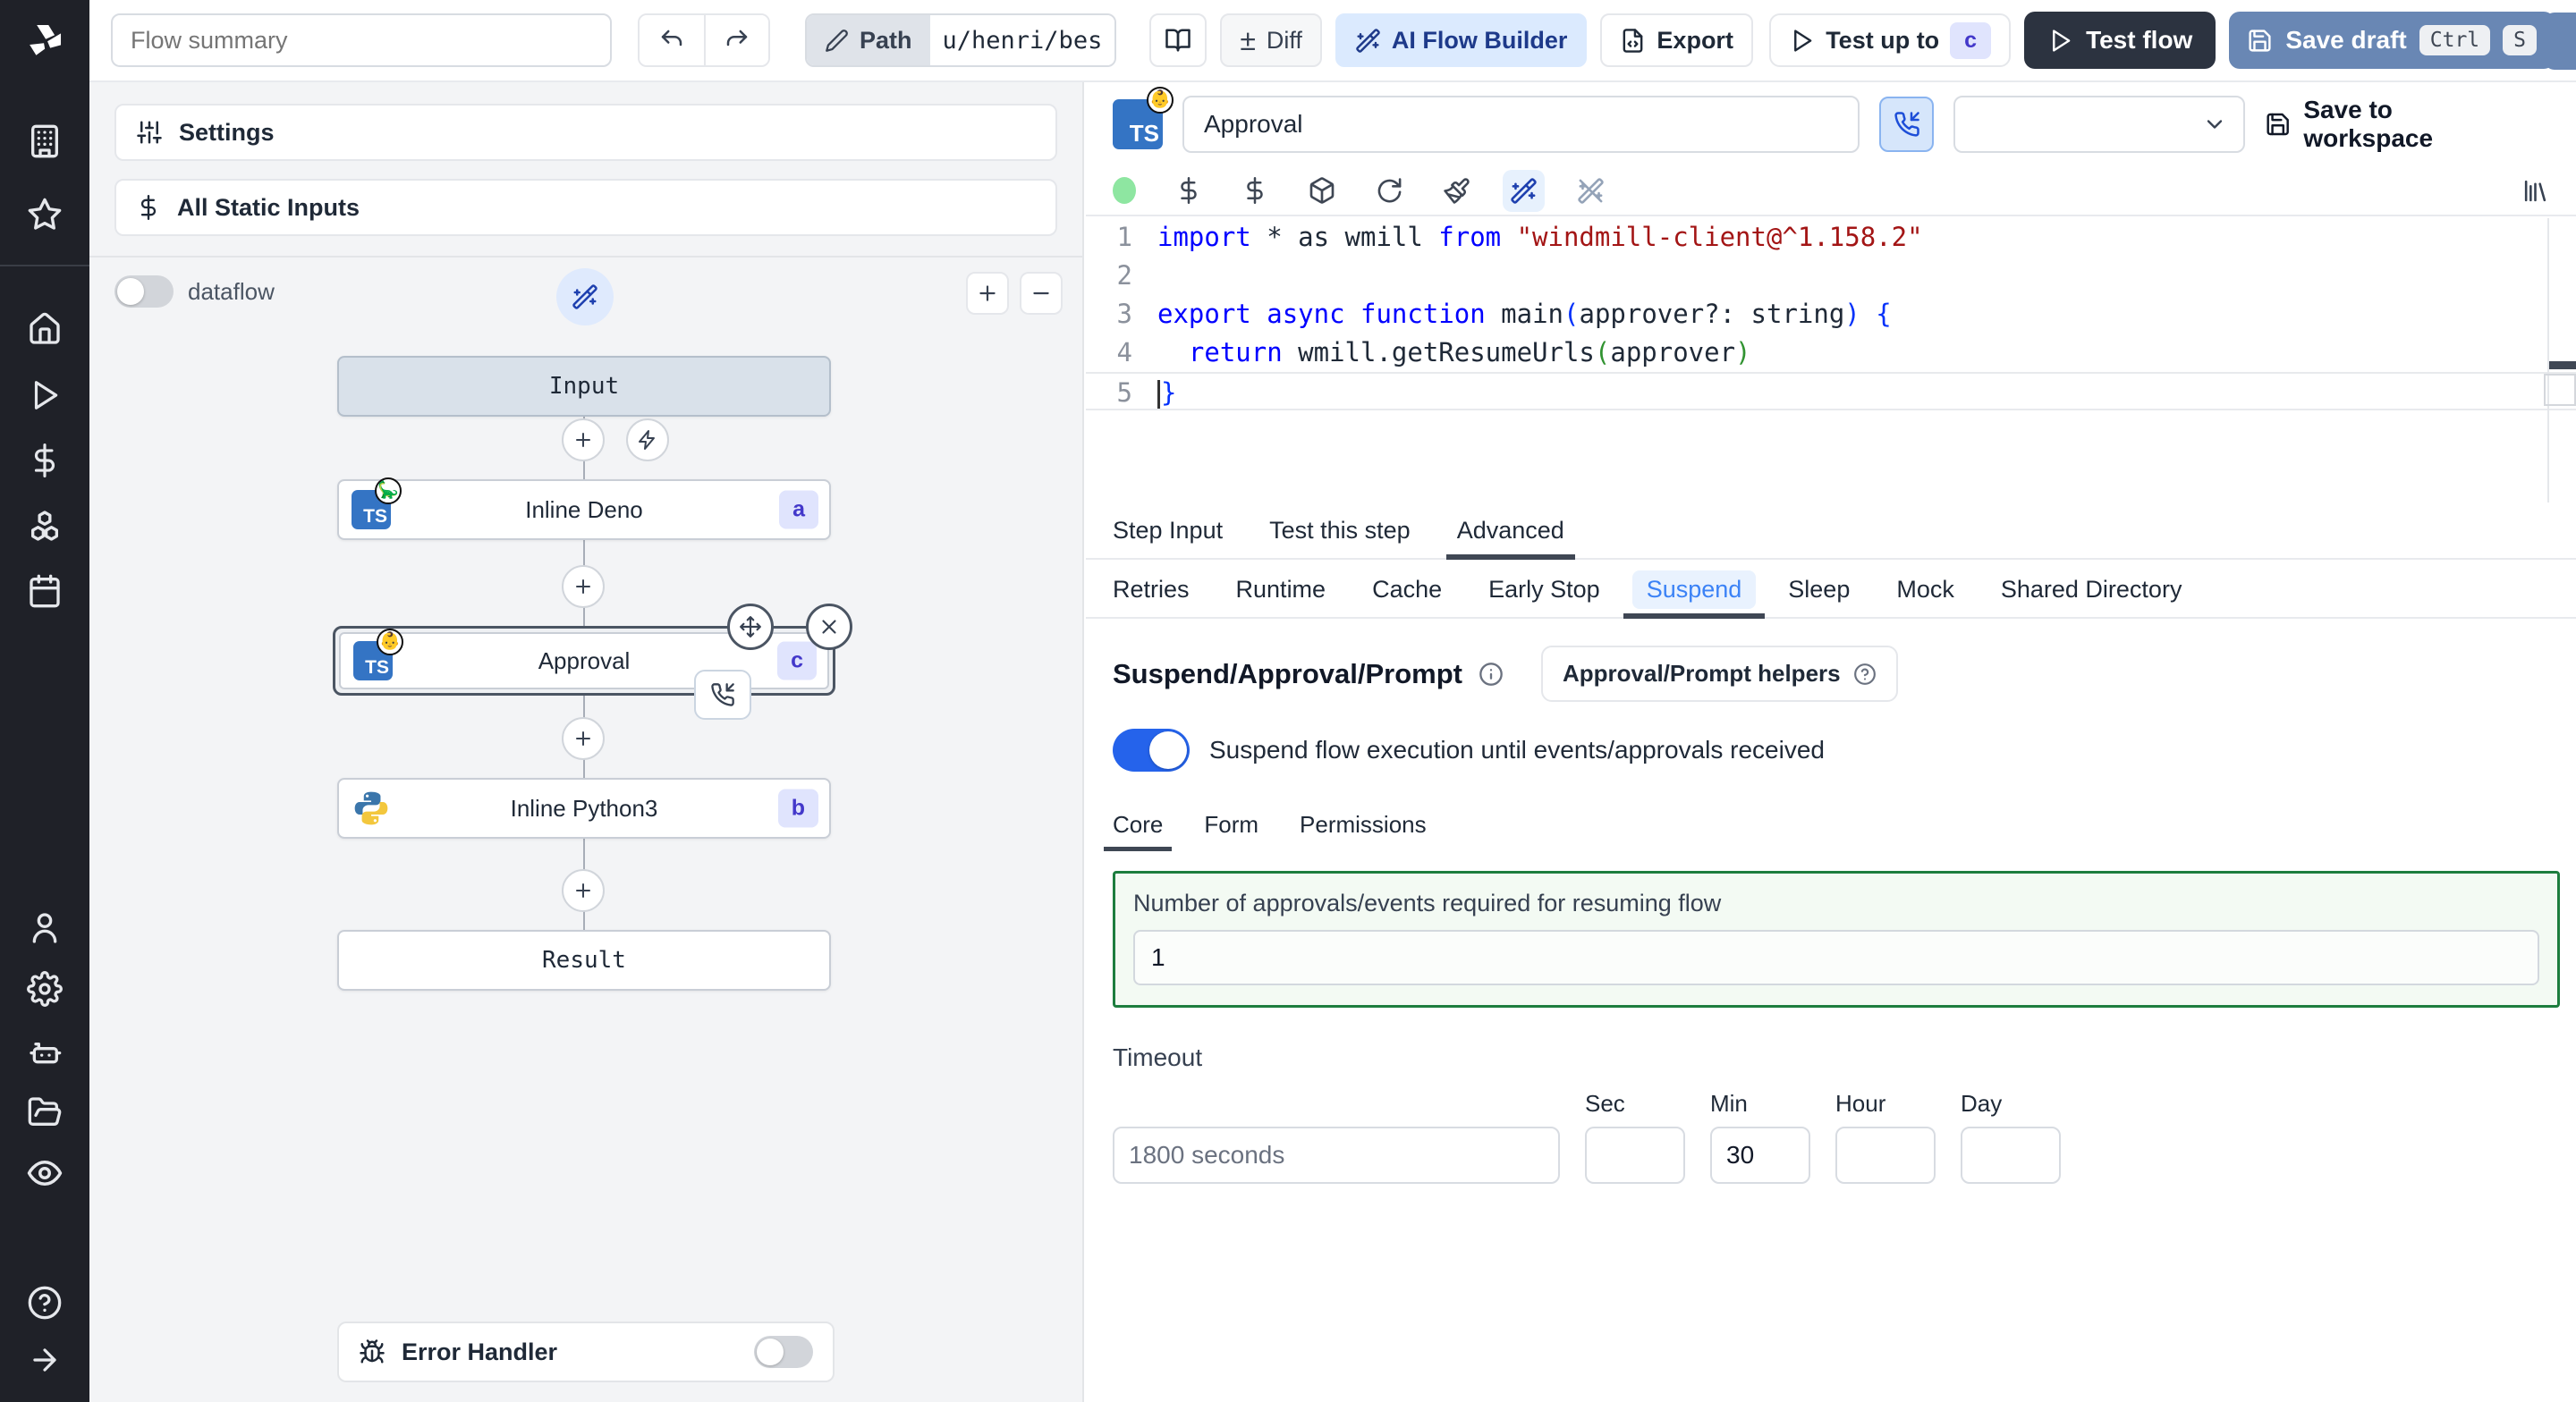 This screenshot has height=1402, width=2576. What do you see at coordinates (592, 662) in the screenshot?
I see `step-node-approval-selected: TS 👶 Approval c` at bounding box center [592, 662].